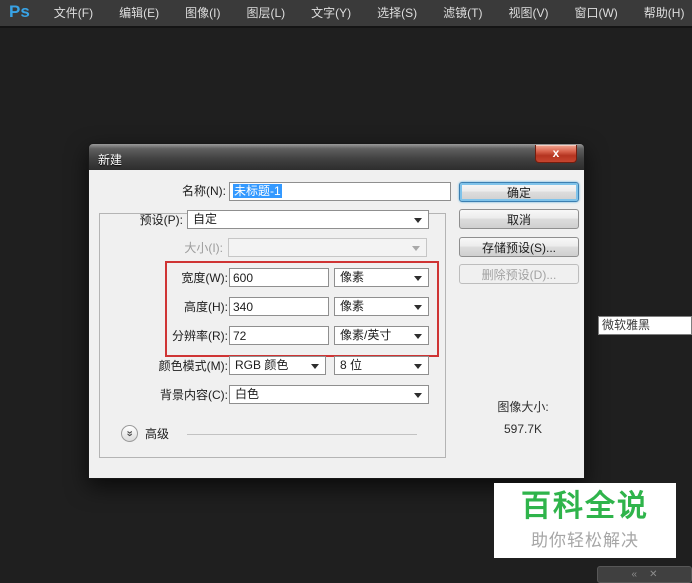 This screenshot has width=692, height=583. I want to click on watermark-badge: 百科全说 助你轻松解决, so click(585, 520).